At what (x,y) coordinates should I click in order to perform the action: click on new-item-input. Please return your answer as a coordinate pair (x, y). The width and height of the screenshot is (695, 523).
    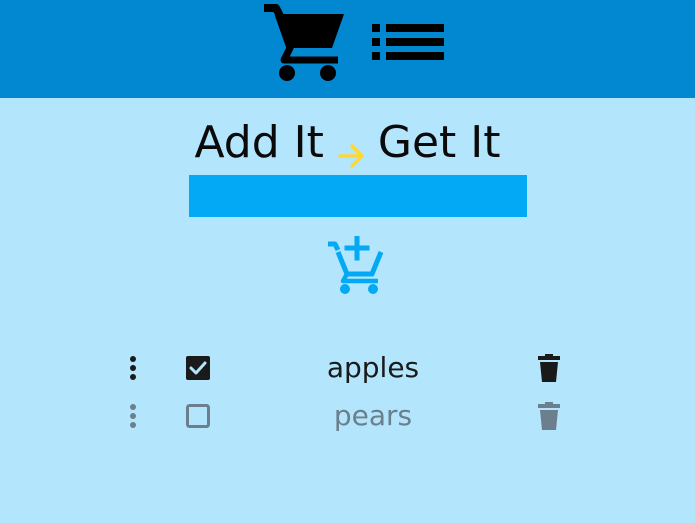
    Looking at the image, I should click on (358, 196).